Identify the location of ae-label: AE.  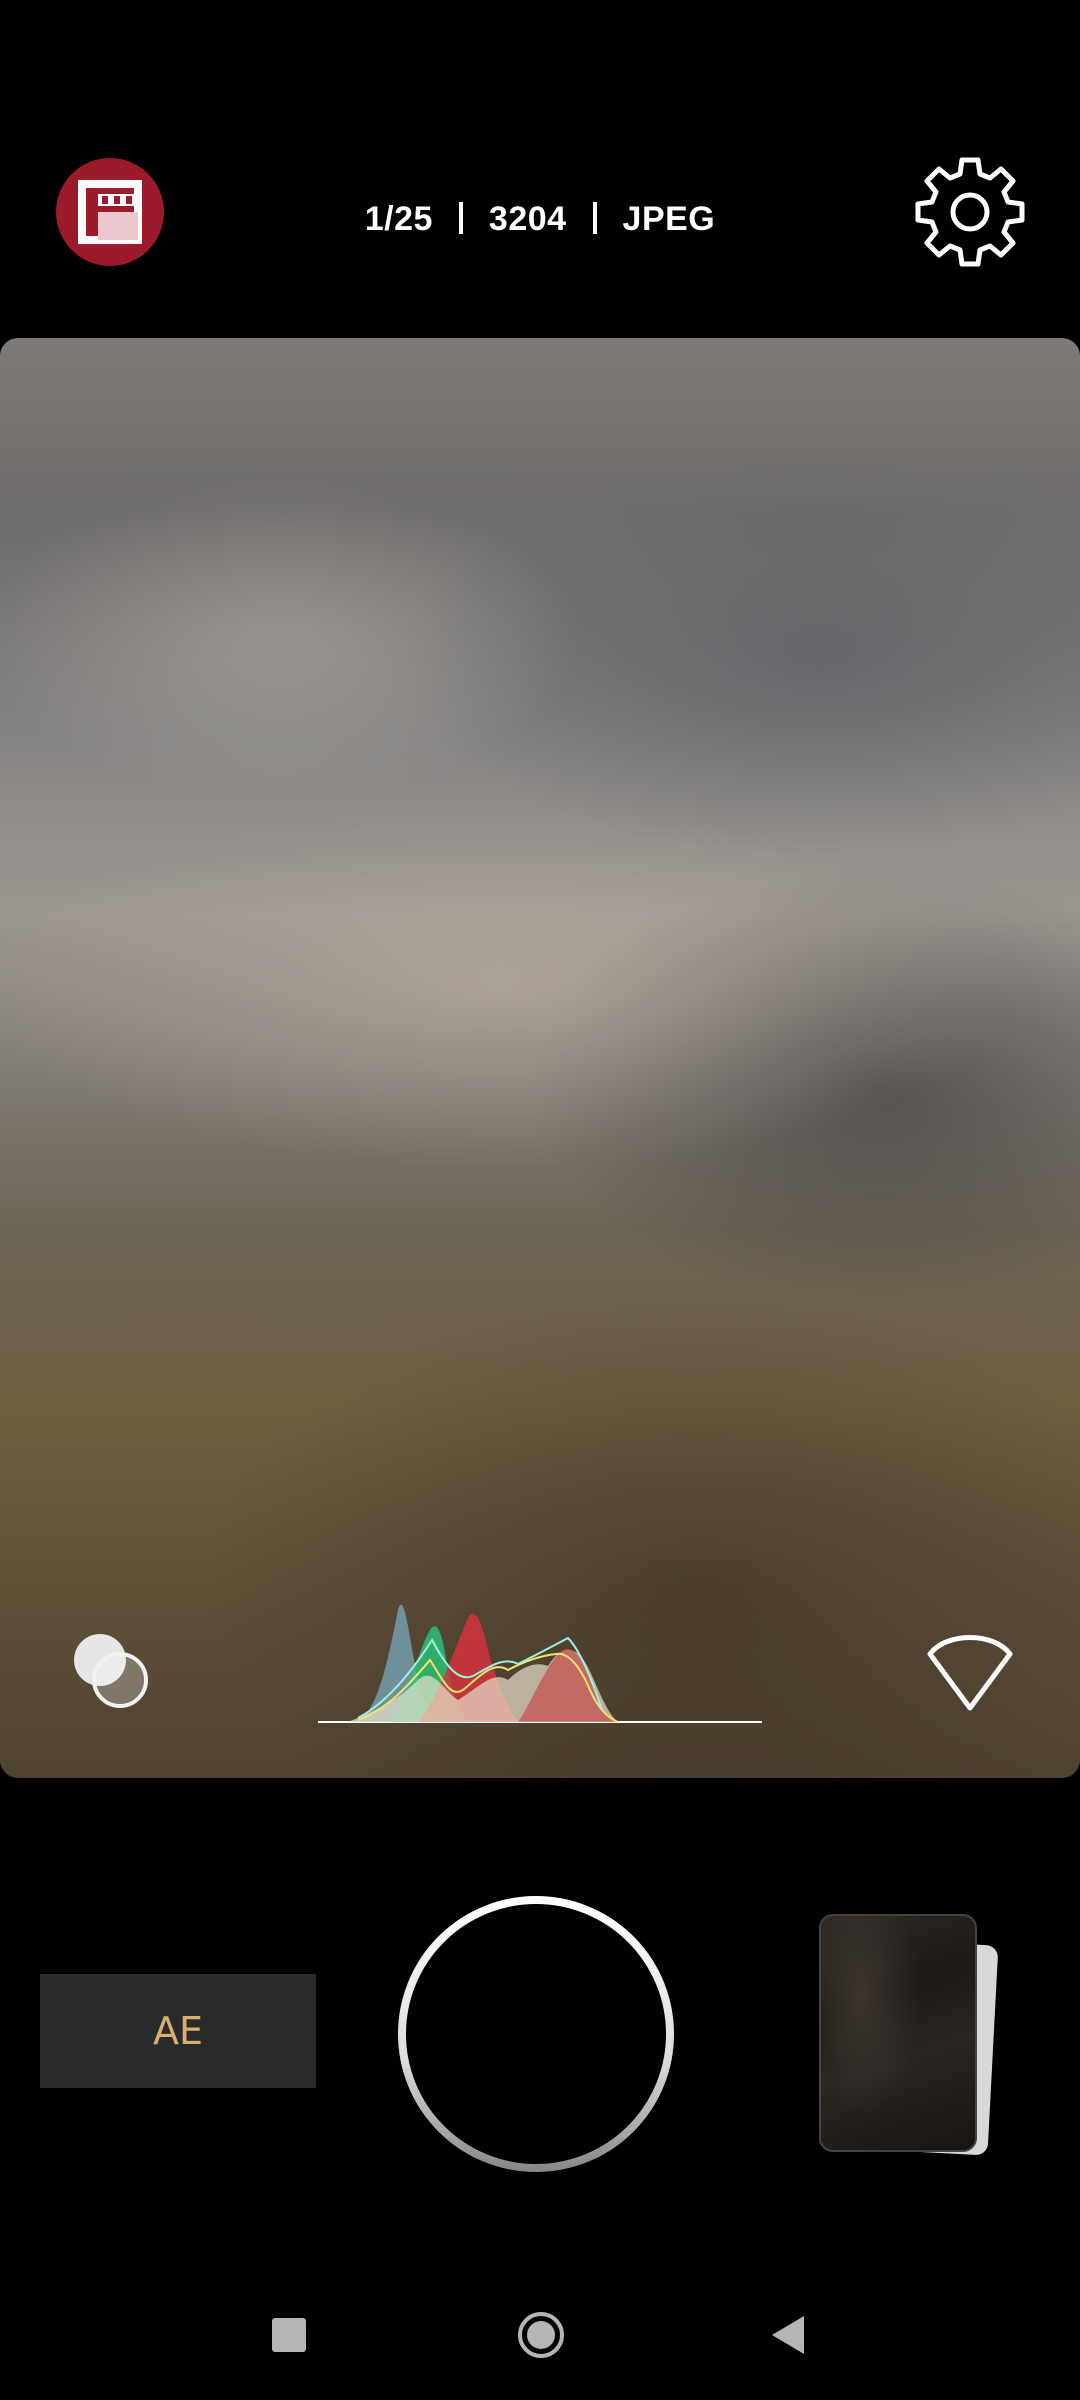
(177, 2031).